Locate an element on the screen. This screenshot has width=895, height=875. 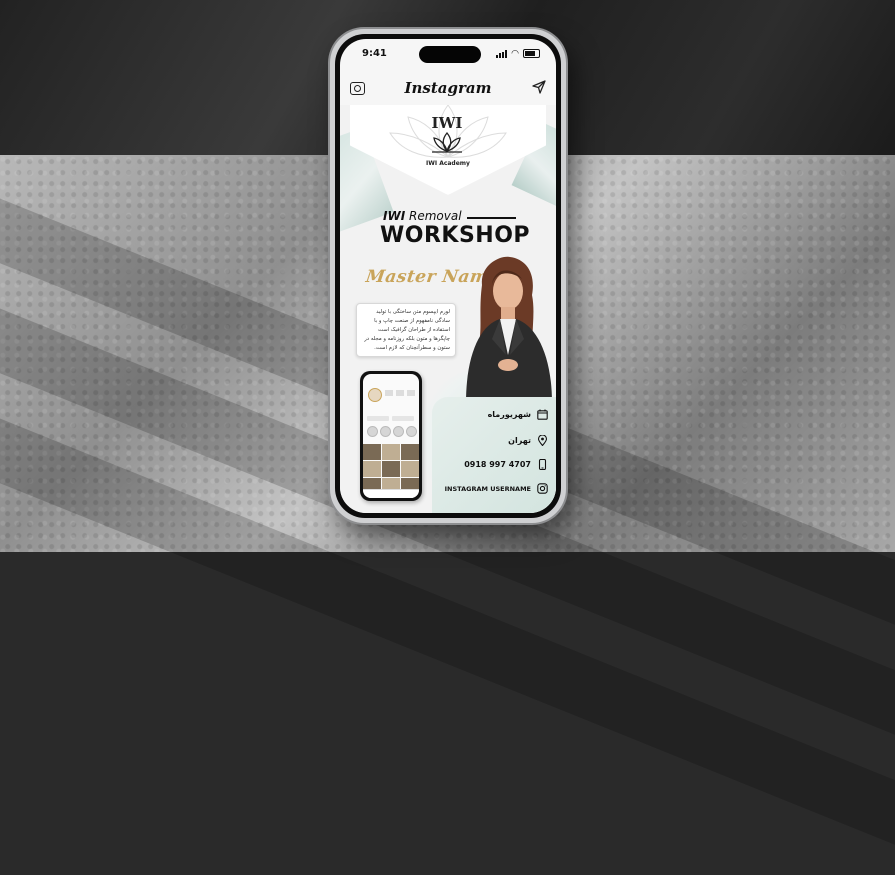
info-row-location: تهران is located at coordinates (528, 440).